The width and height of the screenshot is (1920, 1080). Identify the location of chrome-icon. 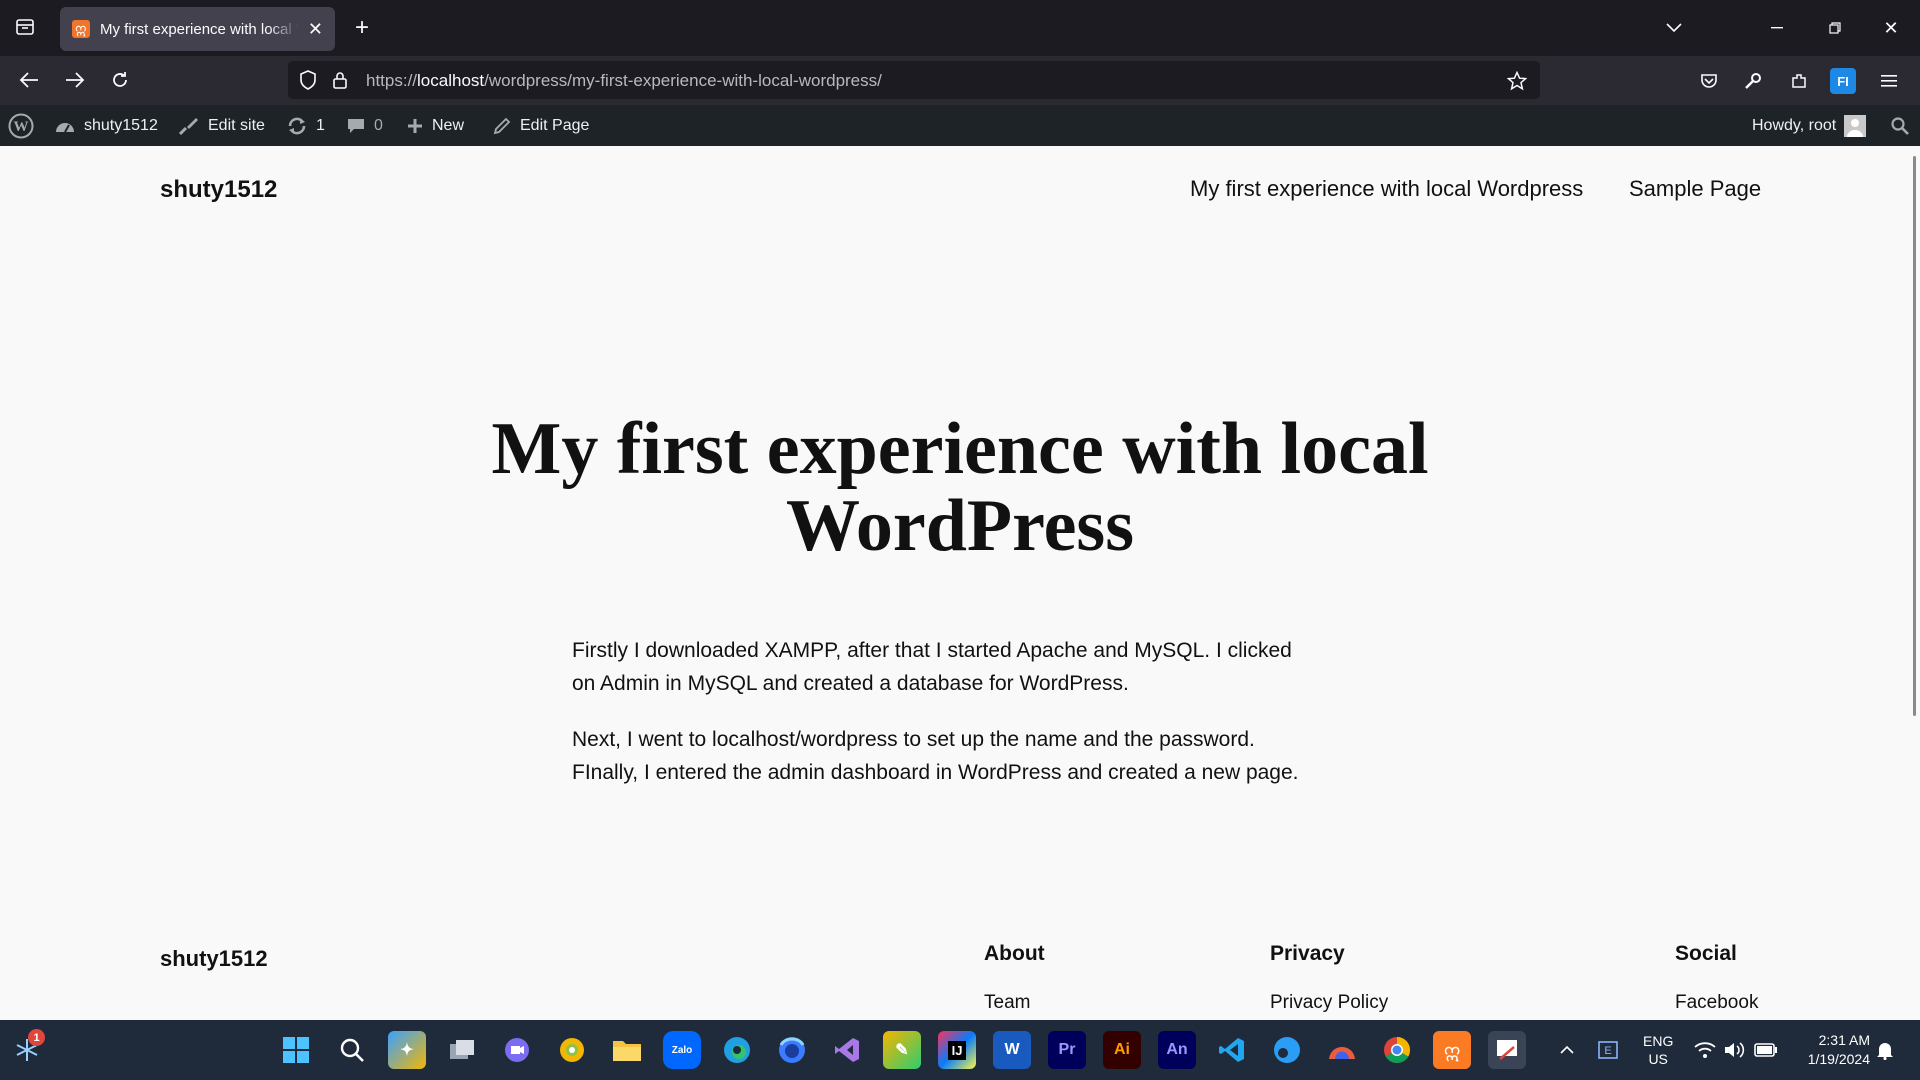
(1397, 1050).